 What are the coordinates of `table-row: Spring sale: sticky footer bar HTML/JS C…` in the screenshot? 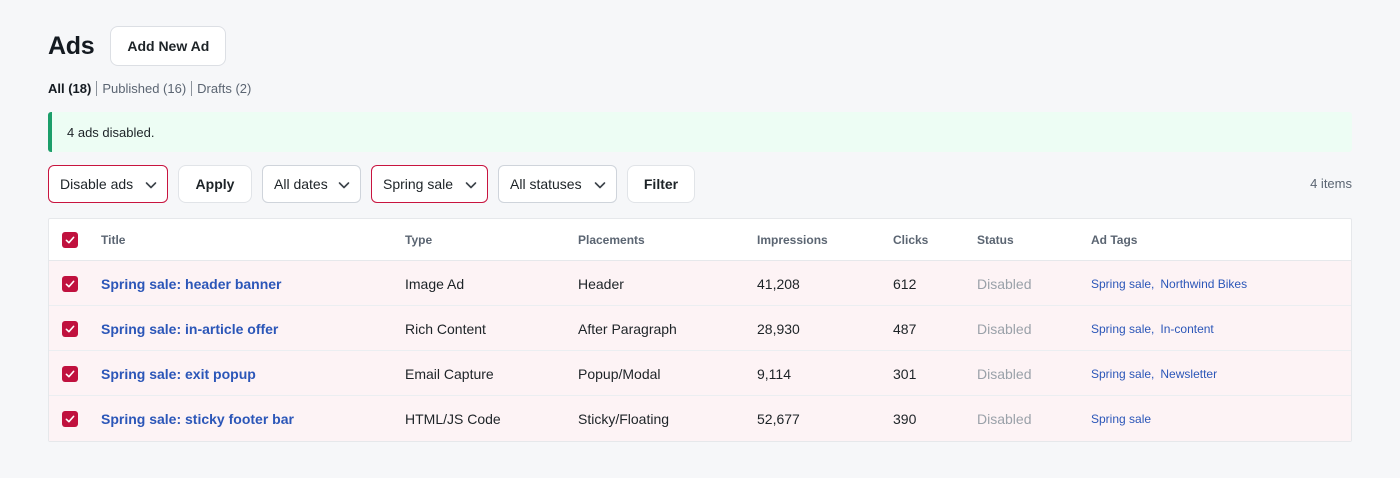 It's located at (700, 418).